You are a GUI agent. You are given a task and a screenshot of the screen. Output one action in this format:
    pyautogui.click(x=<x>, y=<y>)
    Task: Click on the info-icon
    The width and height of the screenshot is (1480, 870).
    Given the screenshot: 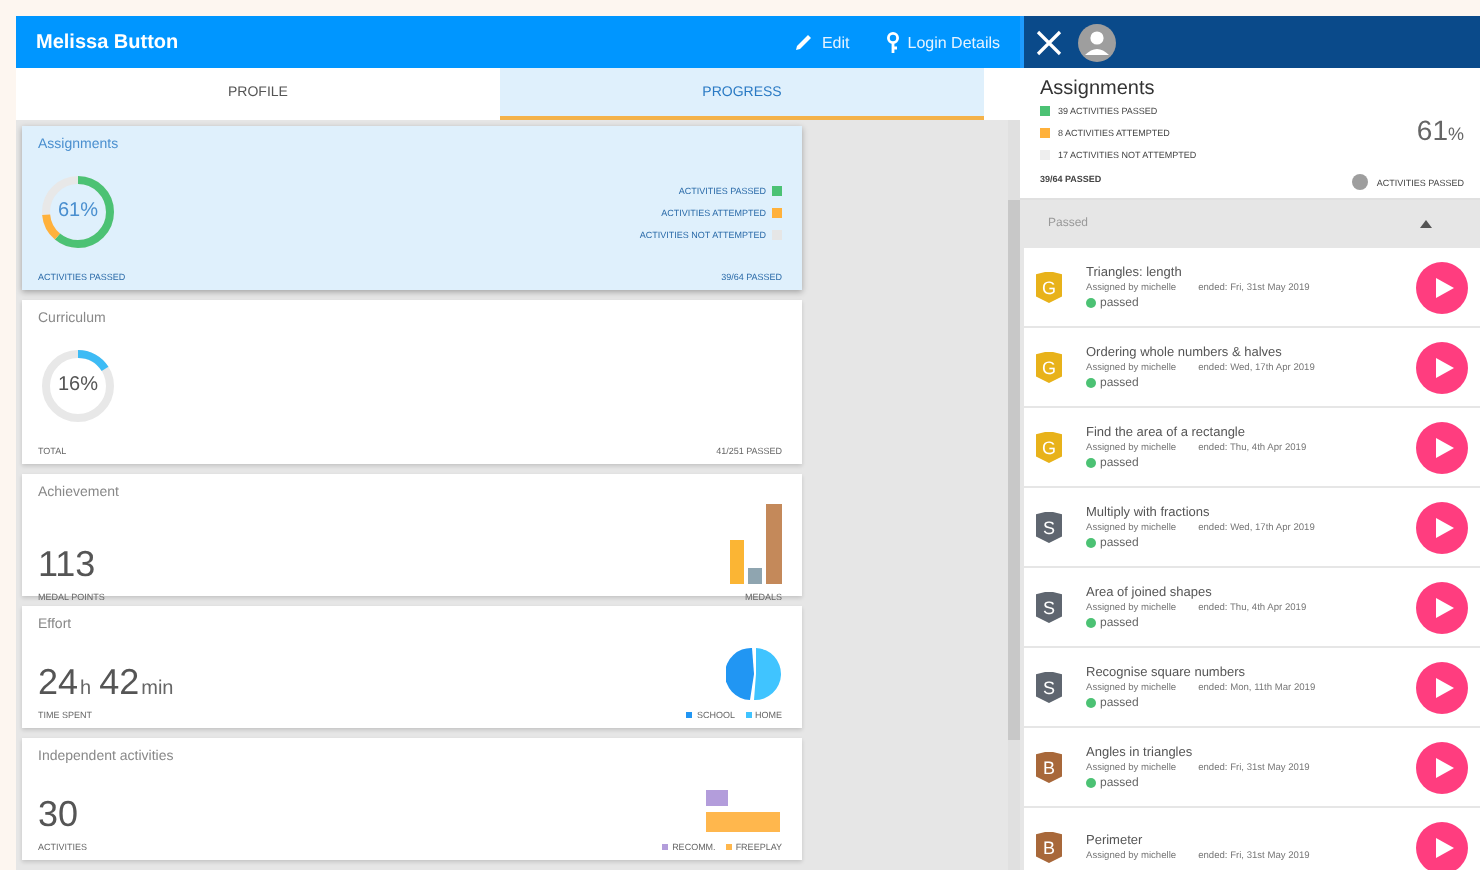 What is the action you would take?
    pyautogui.click(x=1360, y=182)
    